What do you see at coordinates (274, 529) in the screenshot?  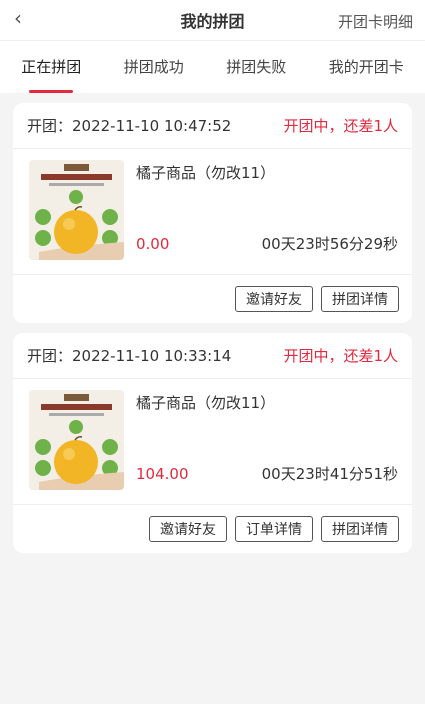 I see `order-detail-button: 订单详情` at bounding box center [274, 529].